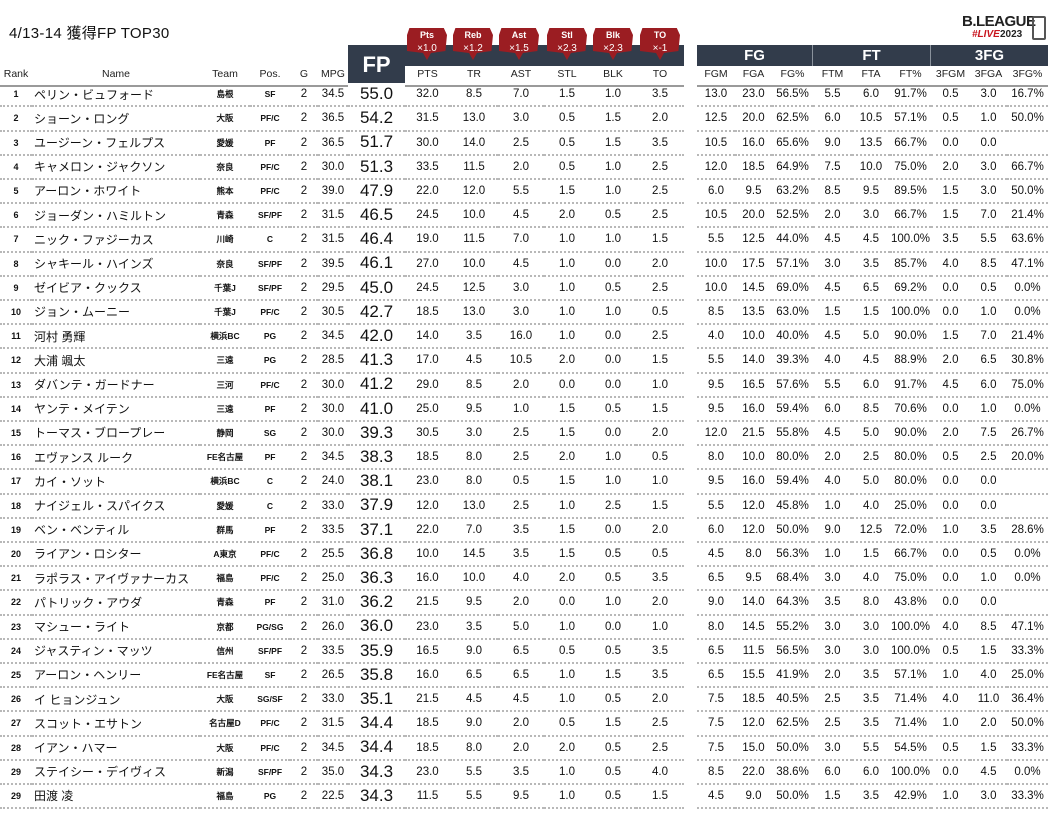 The width and height of the screenshot is (1058, 816). Describe the element at coordinates (116, 724) in the screenshot. I see `cell-name: スコット・エサトン` at that location.